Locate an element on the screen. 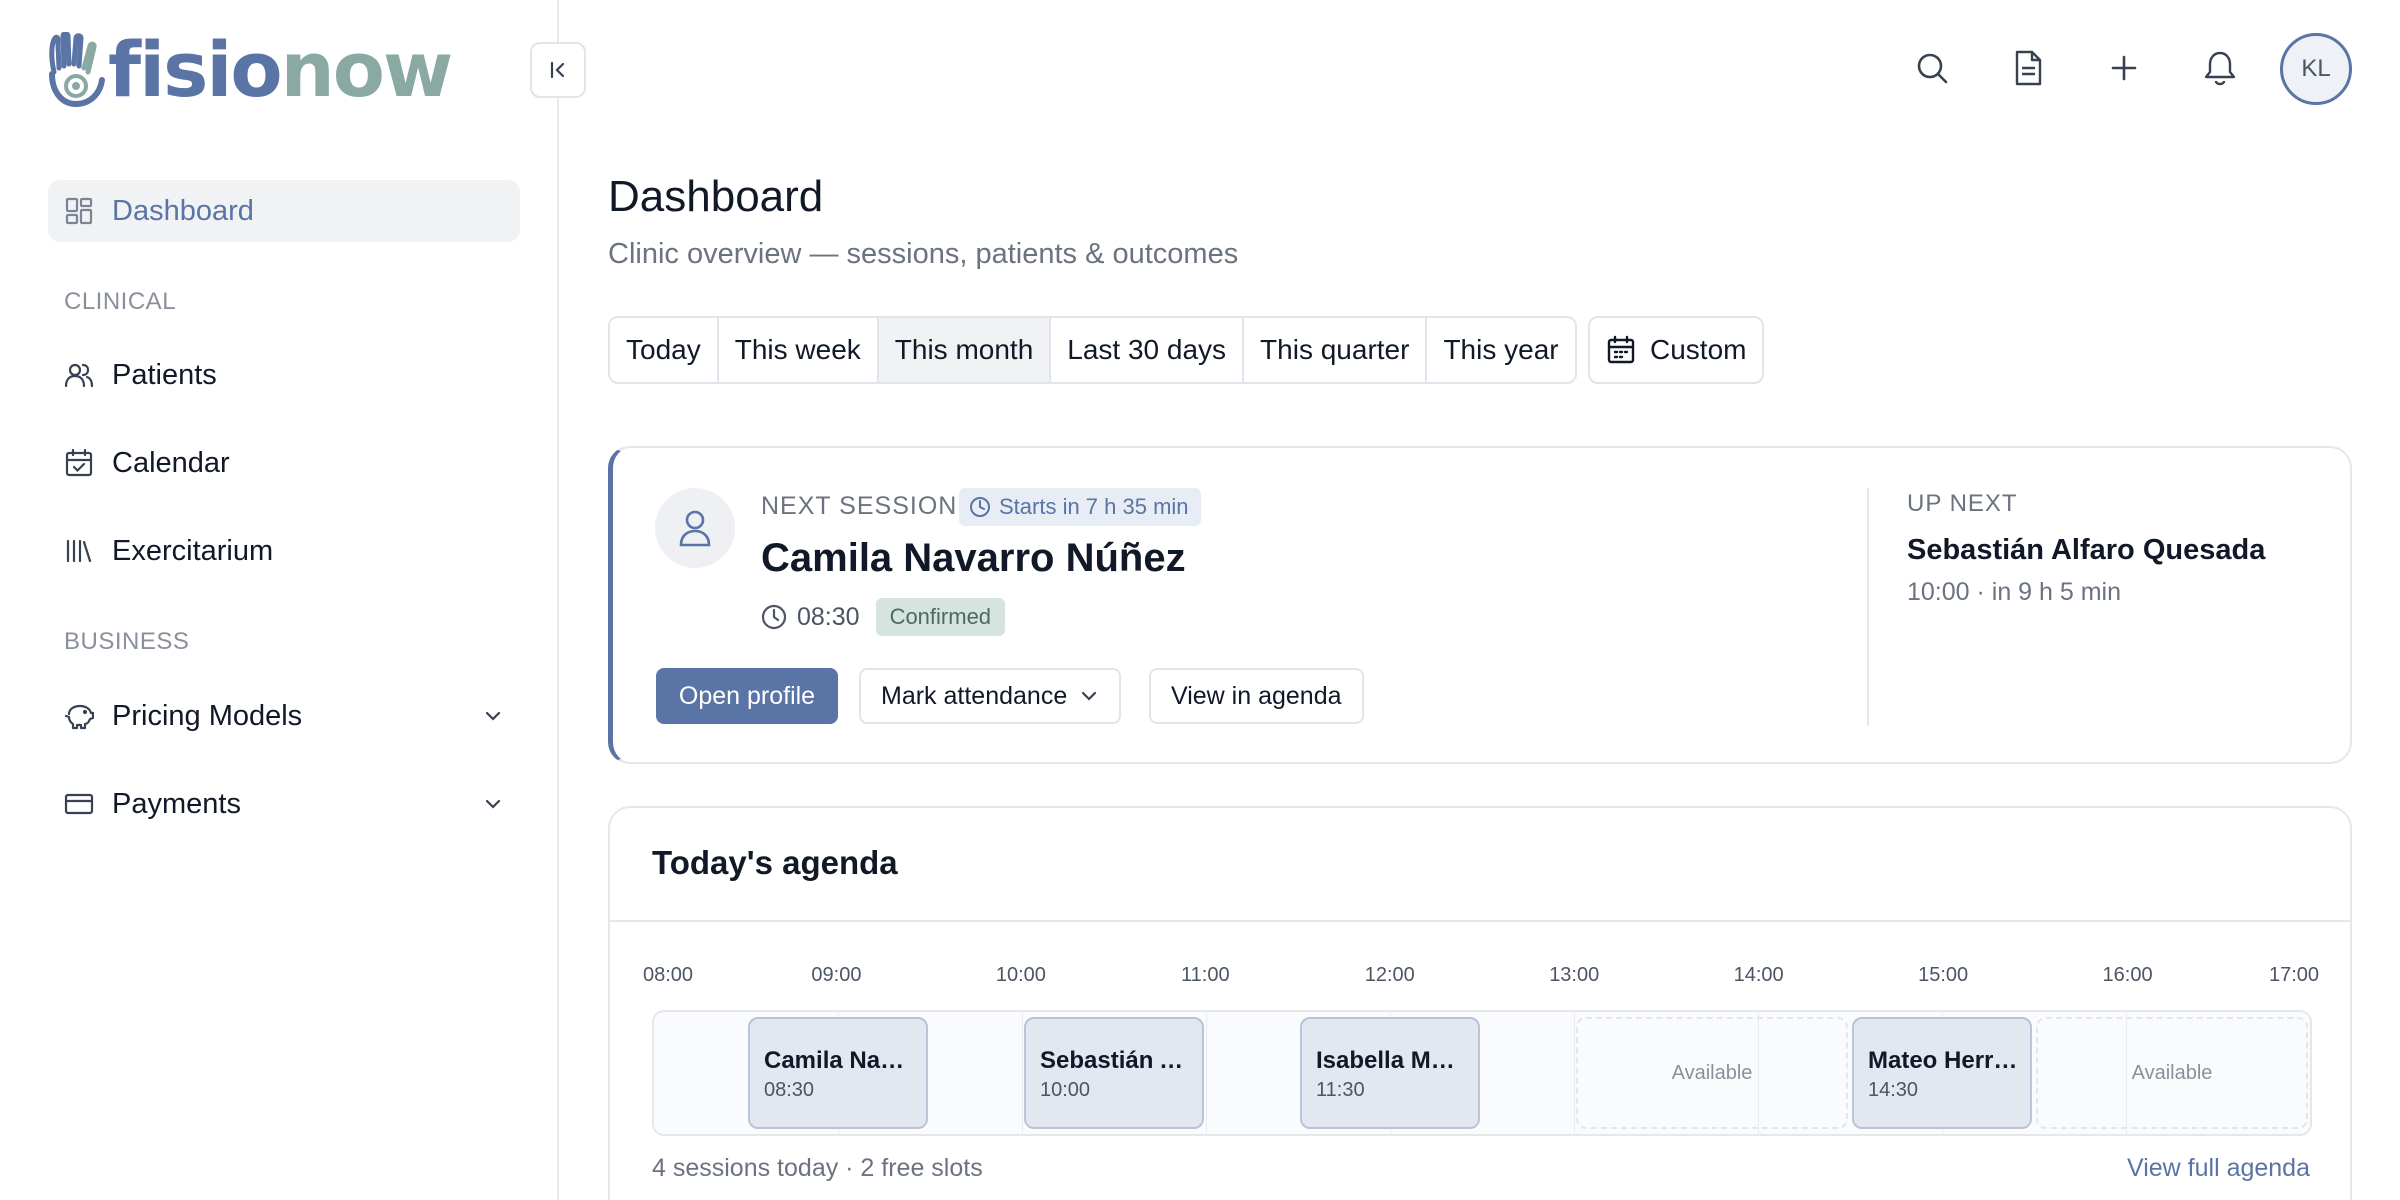  sidebar-item-calendar: Calendar is located at coordinates (284, 463).